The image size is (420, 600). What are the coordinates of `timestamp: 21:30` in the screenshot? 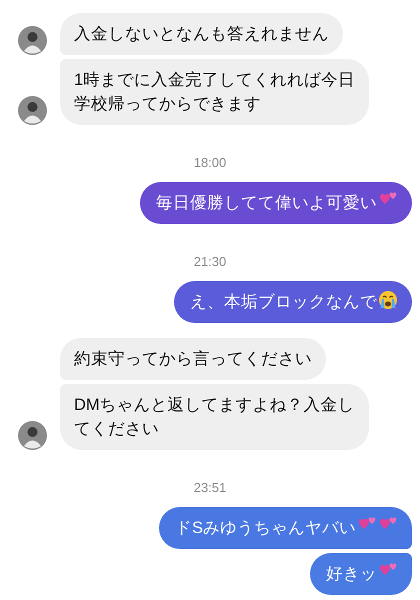 It's located at (211, 261).